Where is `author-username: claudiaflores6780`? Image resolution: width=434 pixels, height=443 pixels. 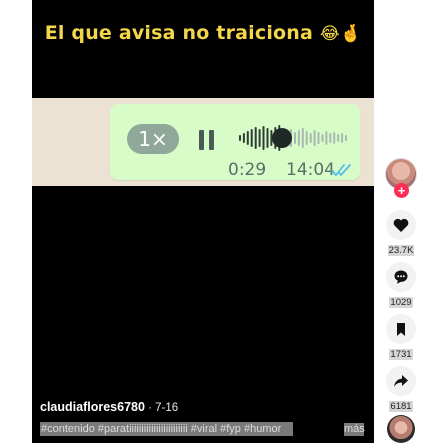
author-username: claudiaflores6780 is located at coordinates (92, 407).